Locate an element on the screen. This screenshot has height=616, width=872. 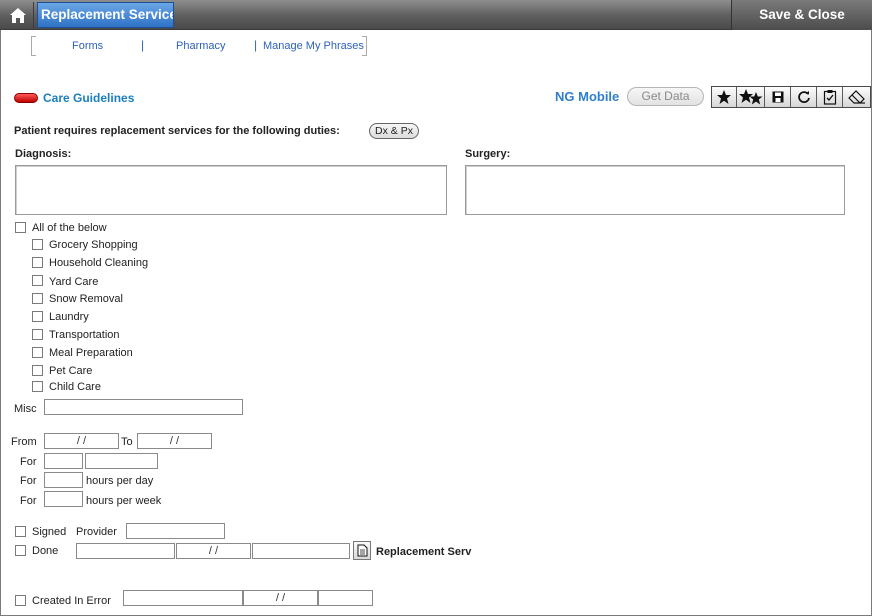
child-care-label: Child Care is located at coordinates (75, 387).